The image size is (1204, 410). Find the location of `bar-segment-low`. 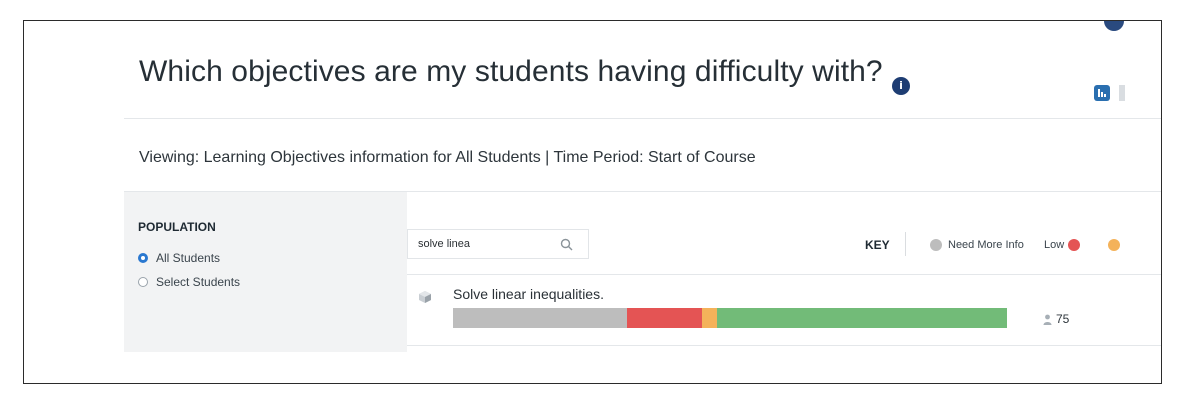

bar-segment-low is located at coordinates (664, 318).